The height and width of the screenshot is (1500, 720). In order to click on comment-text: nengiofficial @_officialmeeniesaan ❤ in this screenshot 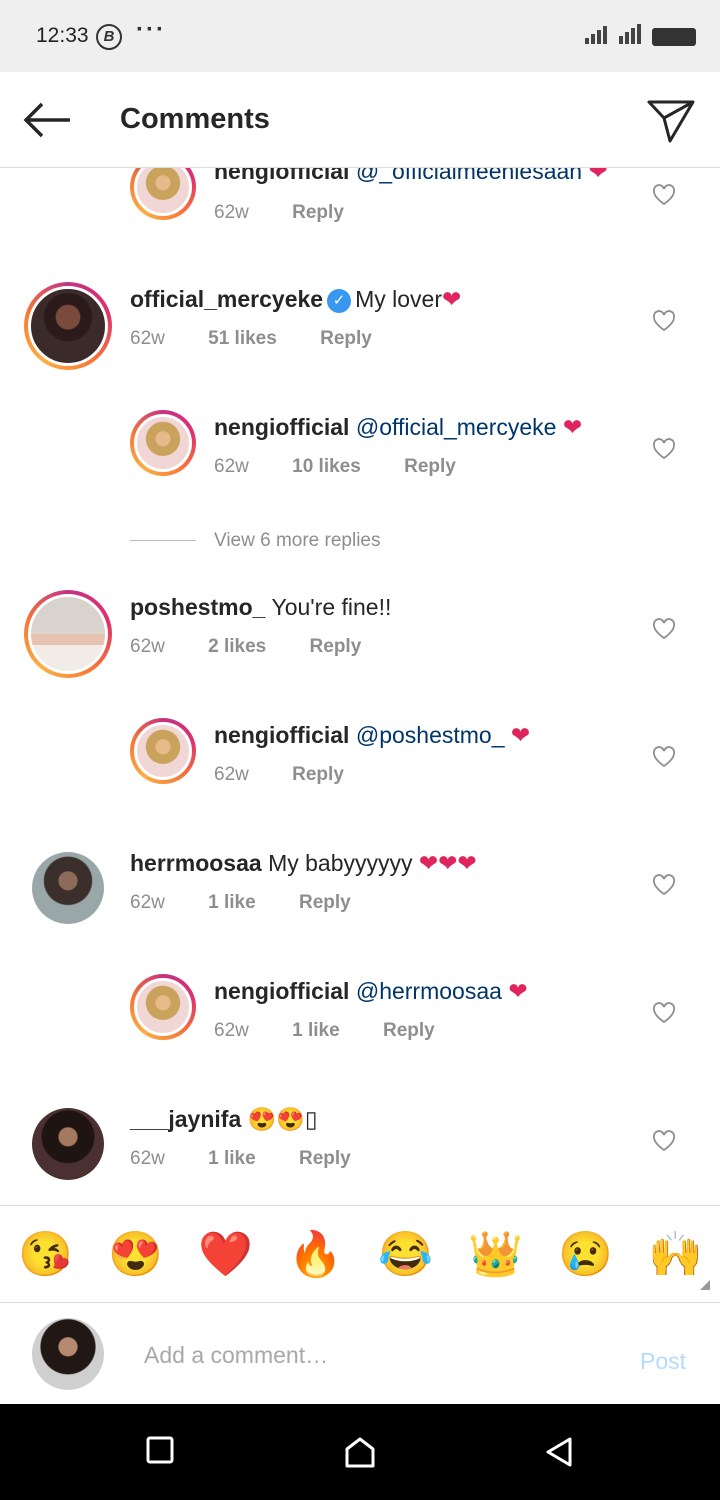, I will do `click(411, 176)`.